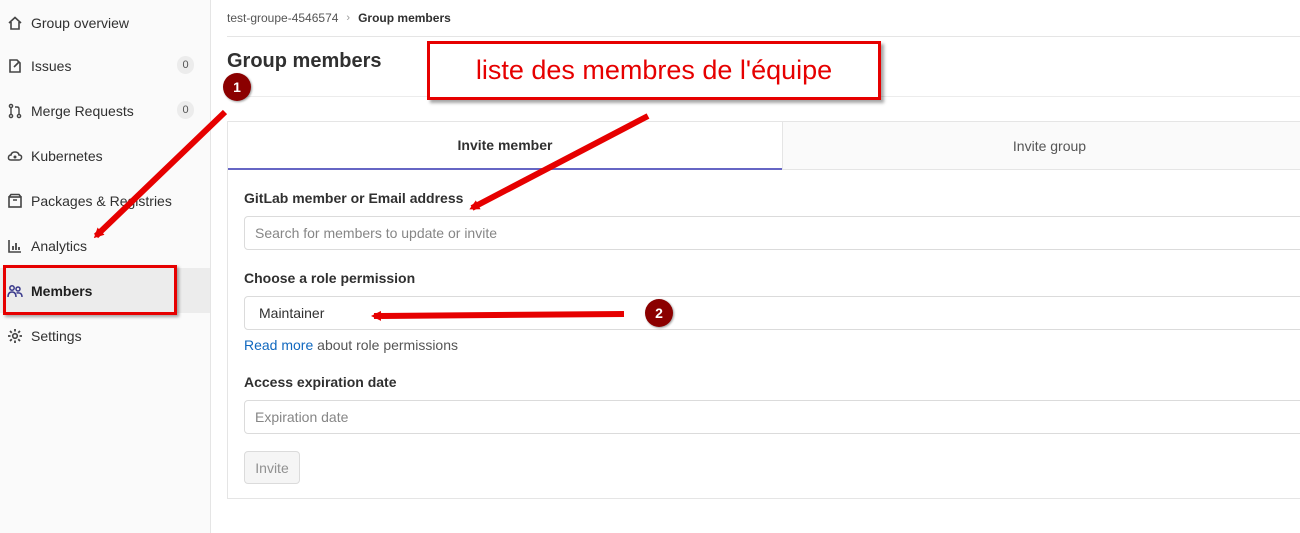 The image size is (1300, 533). I want to click on chart-icon, so click(15, 246).